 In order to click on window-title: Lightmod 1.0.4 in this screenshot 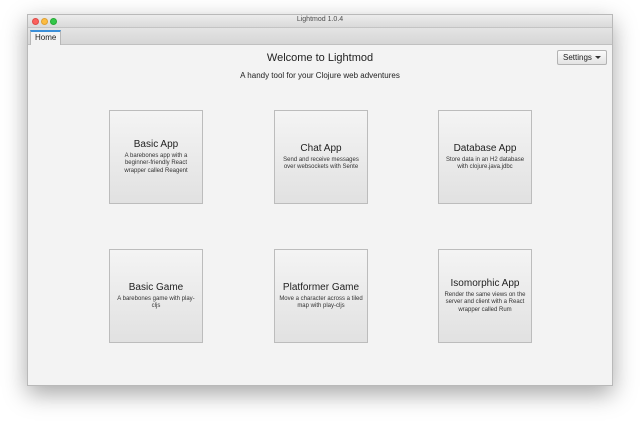, I will do `click(320, 19)`.